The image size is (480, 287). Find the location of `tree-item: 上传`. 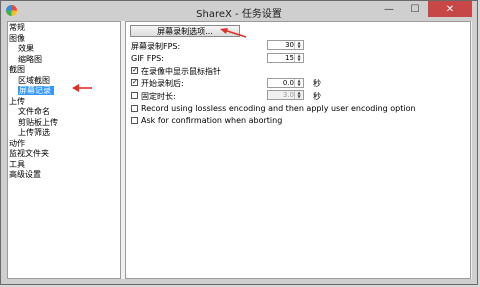

tree-item: 上传 is located at coordinates (64, 102).